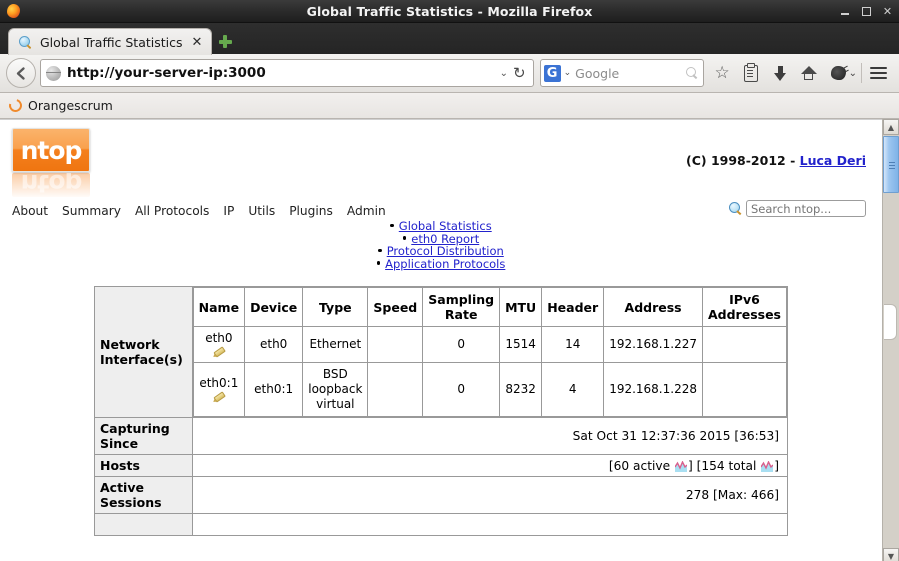  I want to click on nav-item-plugins: Plugins, so click(311, 211).